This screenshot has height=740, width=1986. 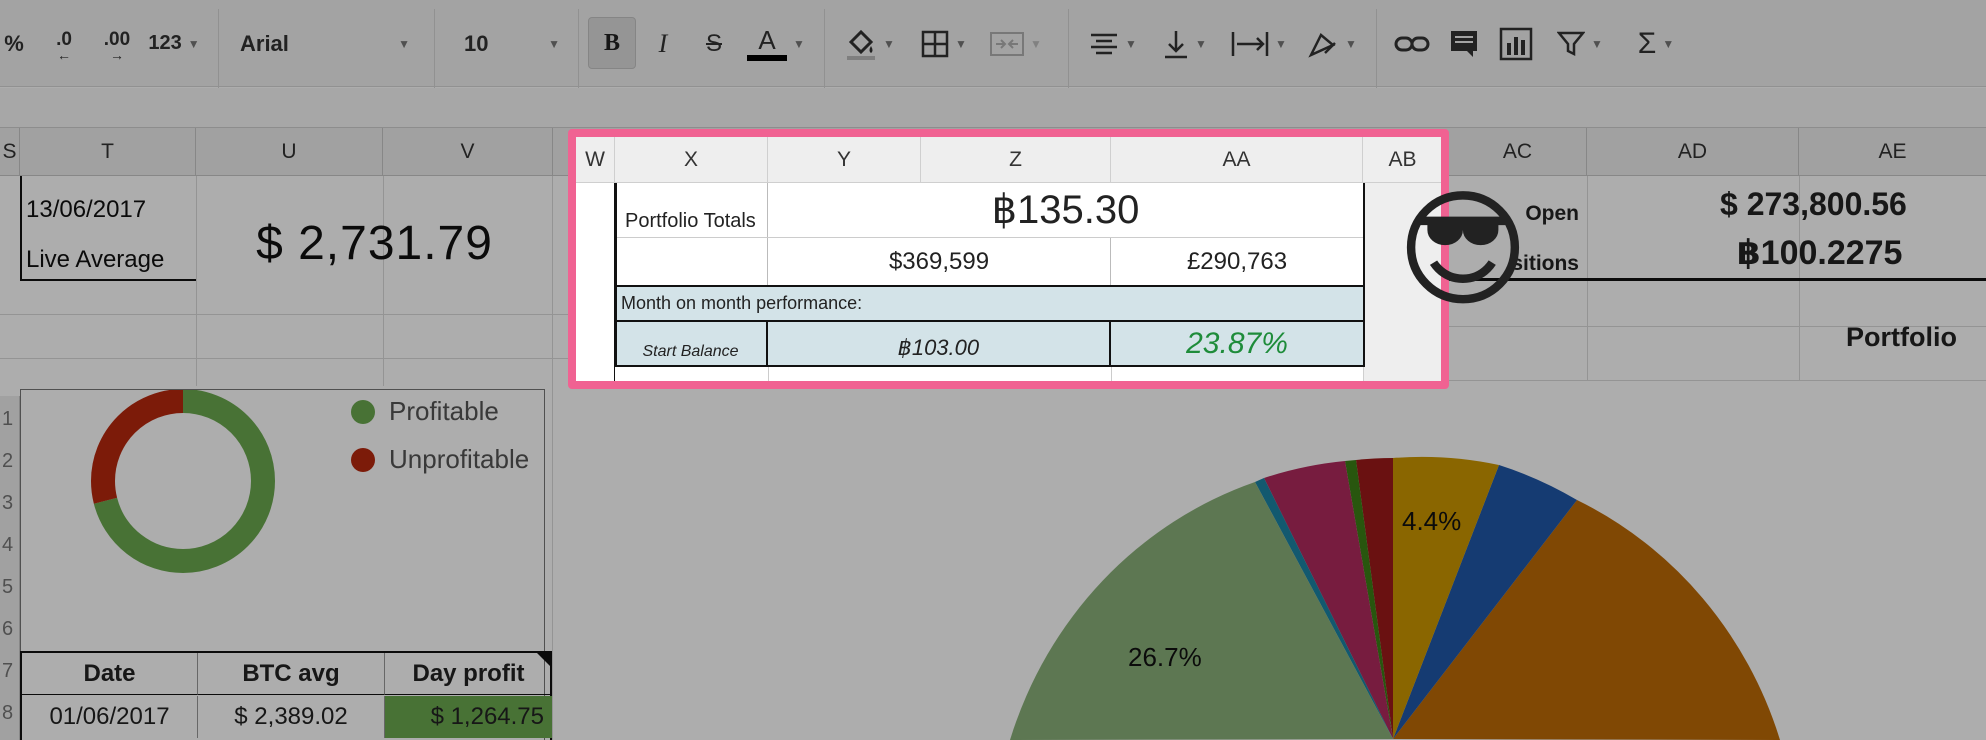 I want to click on column-header-s: S, so click(x=10, y=152).